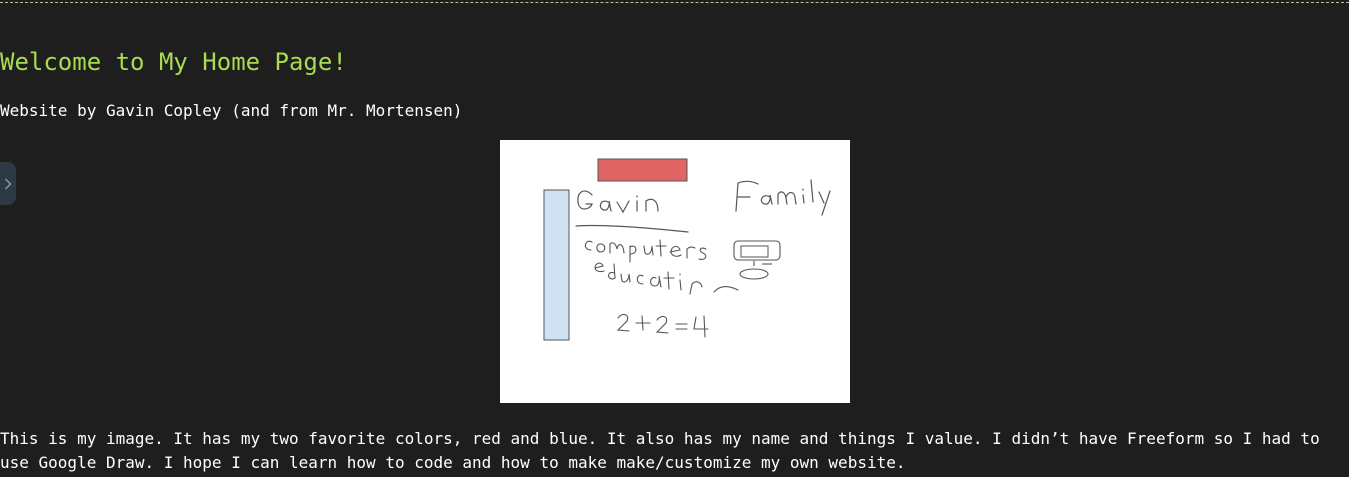  I want to click on handwriting-family, so click(783, 197).